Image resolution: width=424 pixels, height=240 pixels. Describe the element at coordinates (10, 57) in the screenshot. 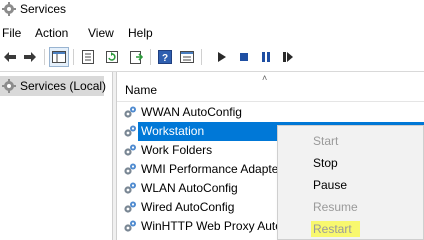

I see `back-arrow-icon` at that location.